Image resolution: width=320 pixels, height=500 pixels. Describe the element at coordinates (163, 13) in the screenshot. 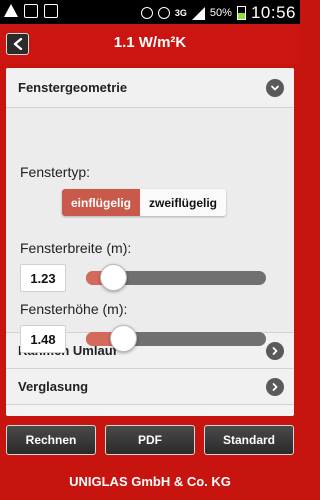

I see `alarm-icon` at that location.